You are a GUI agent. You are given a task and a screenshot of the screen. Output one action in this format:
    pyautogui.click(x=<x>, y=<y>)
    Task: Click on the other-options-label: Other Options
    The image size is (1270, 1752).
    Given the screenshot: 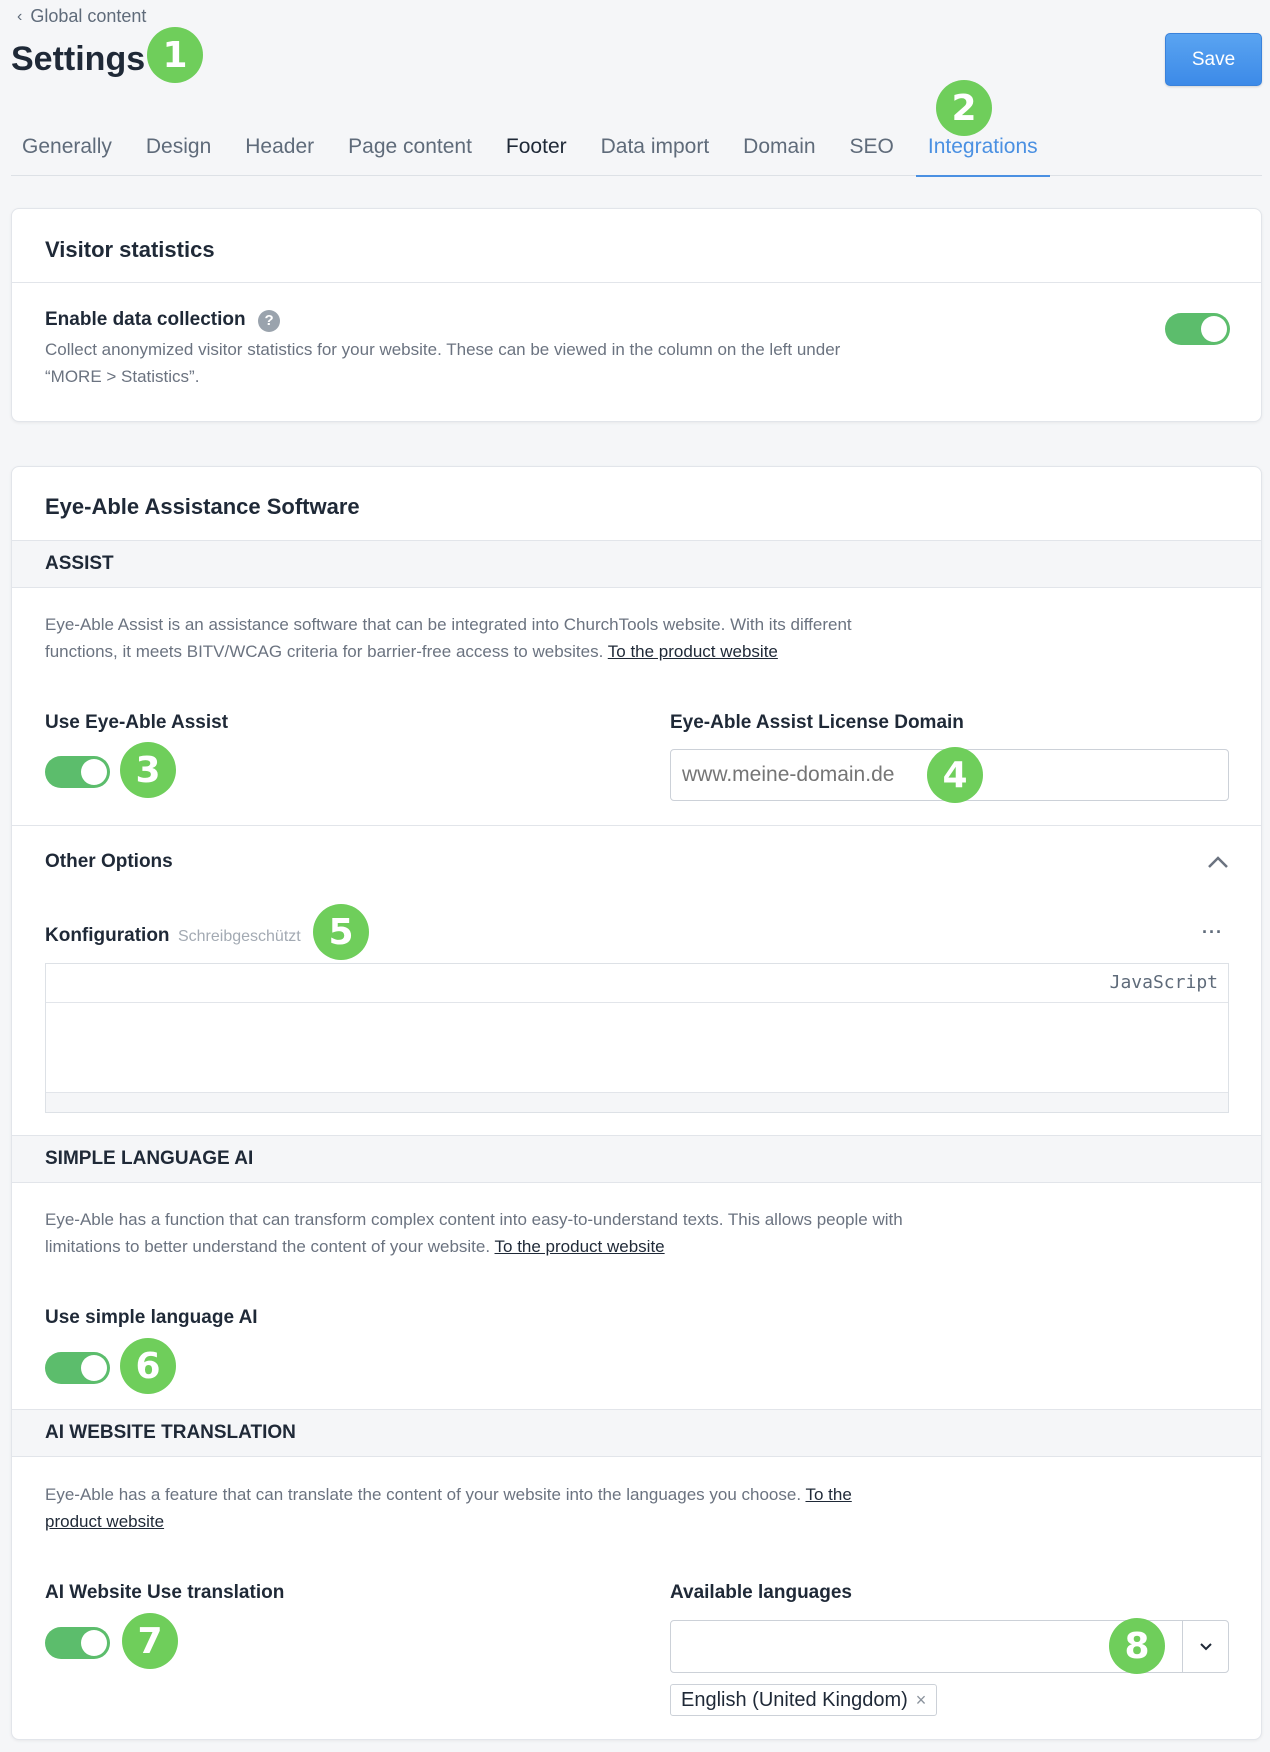 What is the action you would take?
    pyautogui.click(x=109, y=861)
    